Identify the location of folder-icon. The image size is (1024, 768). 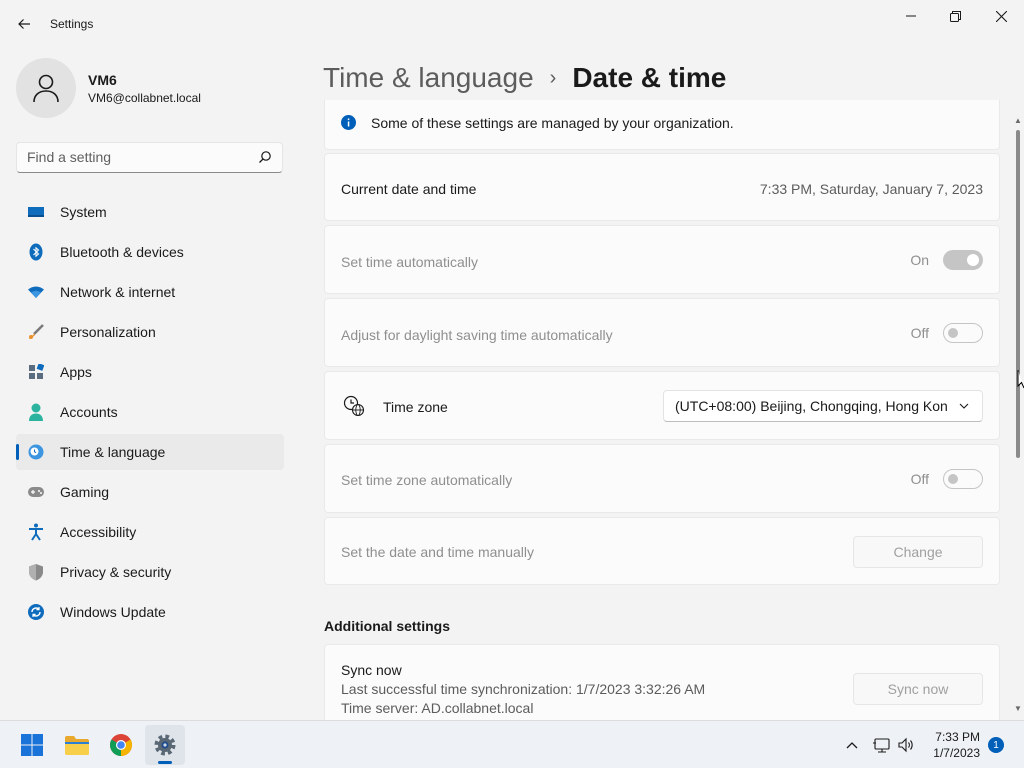
(77, 745).